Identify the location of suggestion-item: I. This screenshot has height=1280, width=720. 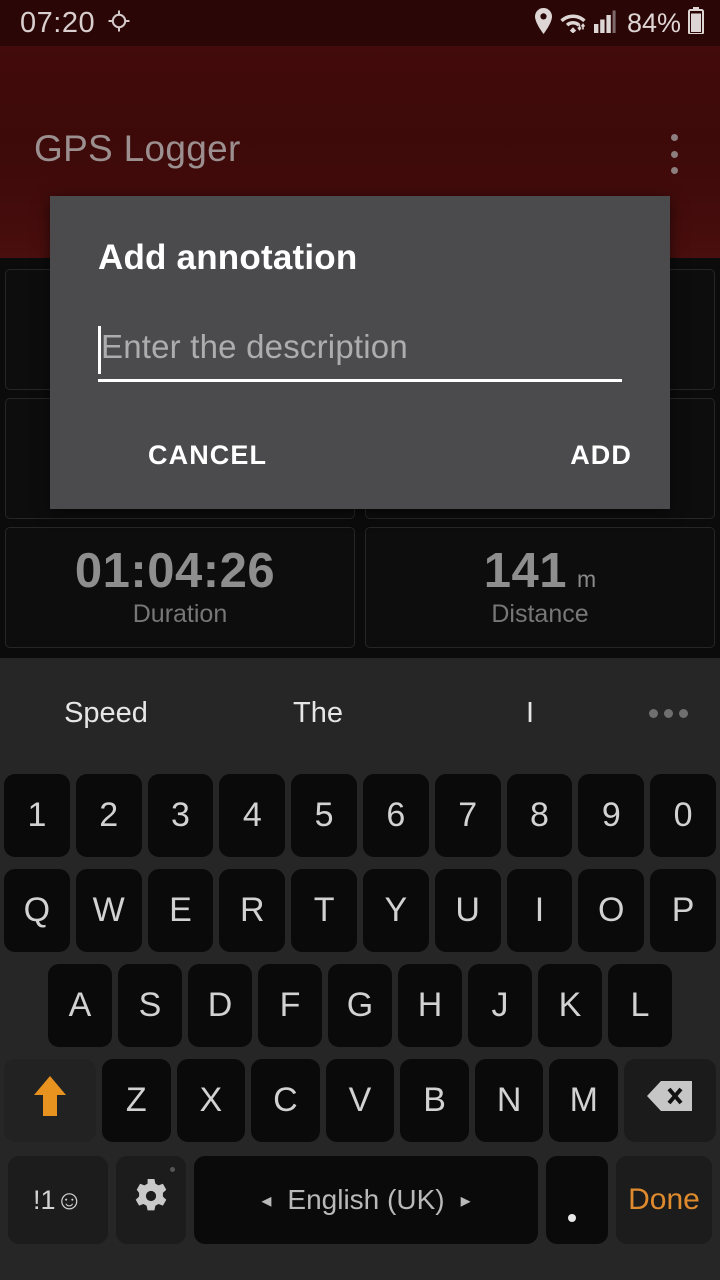
(530, 713).